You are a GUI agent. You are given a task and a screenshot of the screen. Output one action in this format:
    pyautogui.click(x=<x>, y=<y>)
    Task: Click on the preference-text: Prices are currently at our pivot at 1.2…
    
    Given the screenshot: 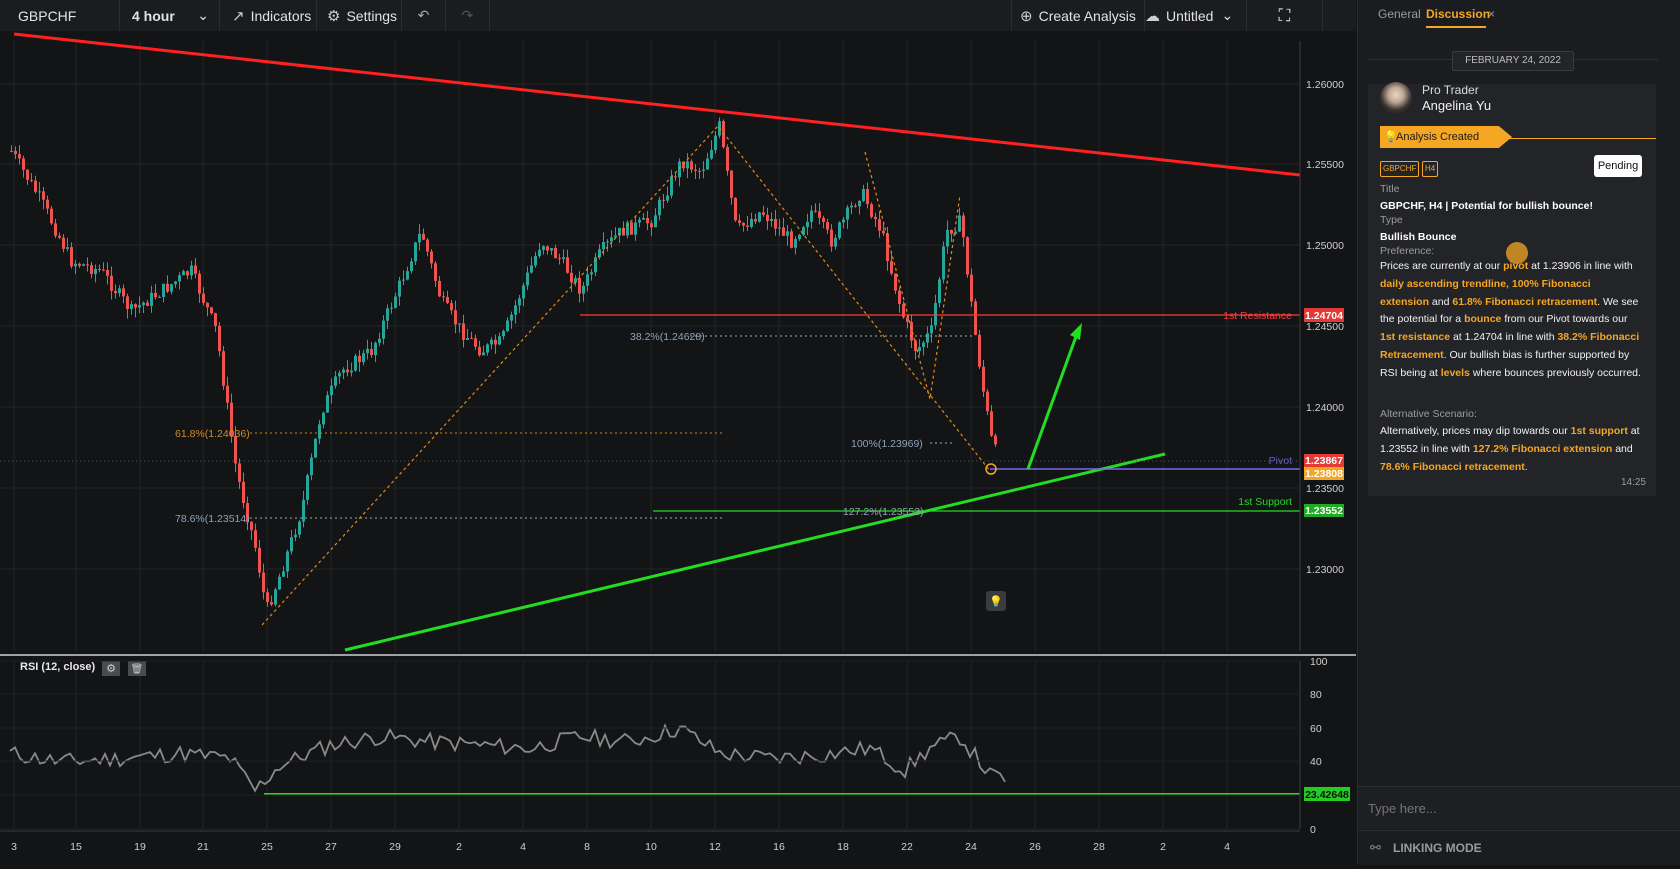 What is the action you would take?
    pyautogui.click(x=1510, y=319)
    